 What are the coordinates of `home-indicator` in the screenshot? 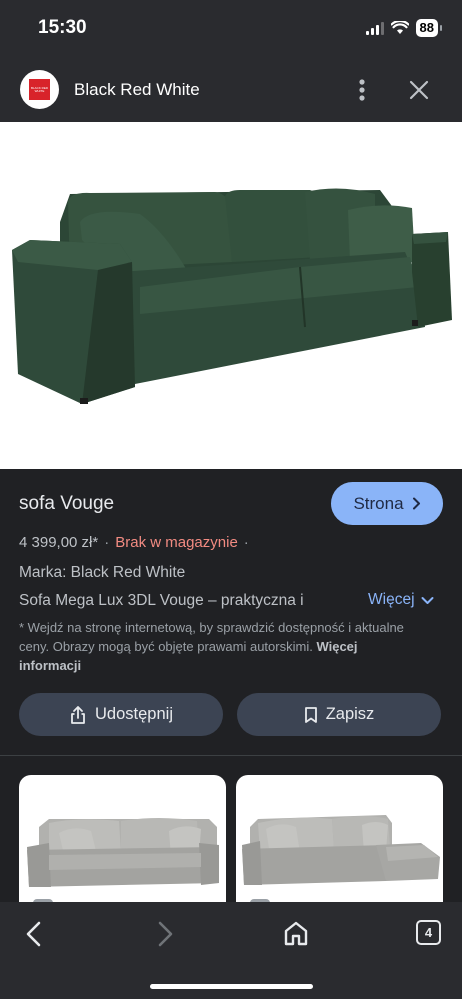 It's located at (231, 986).